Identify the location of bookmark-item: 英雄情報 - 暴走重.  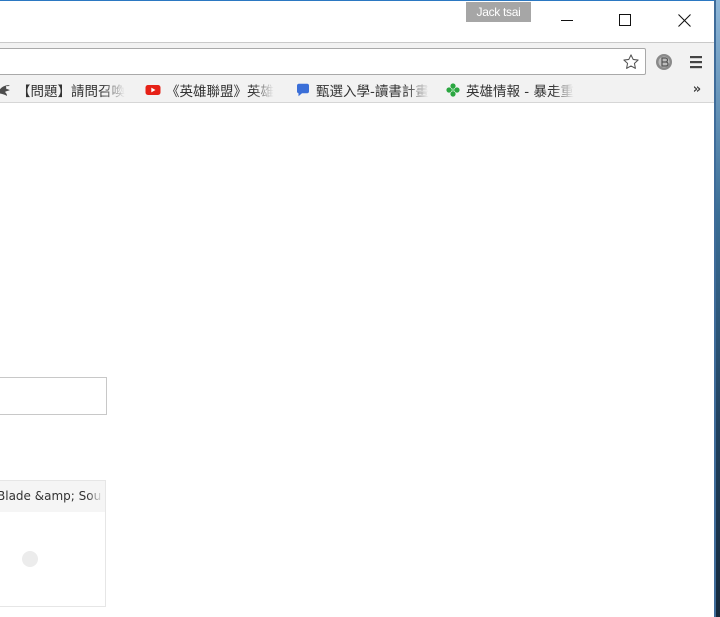
(514, 90).